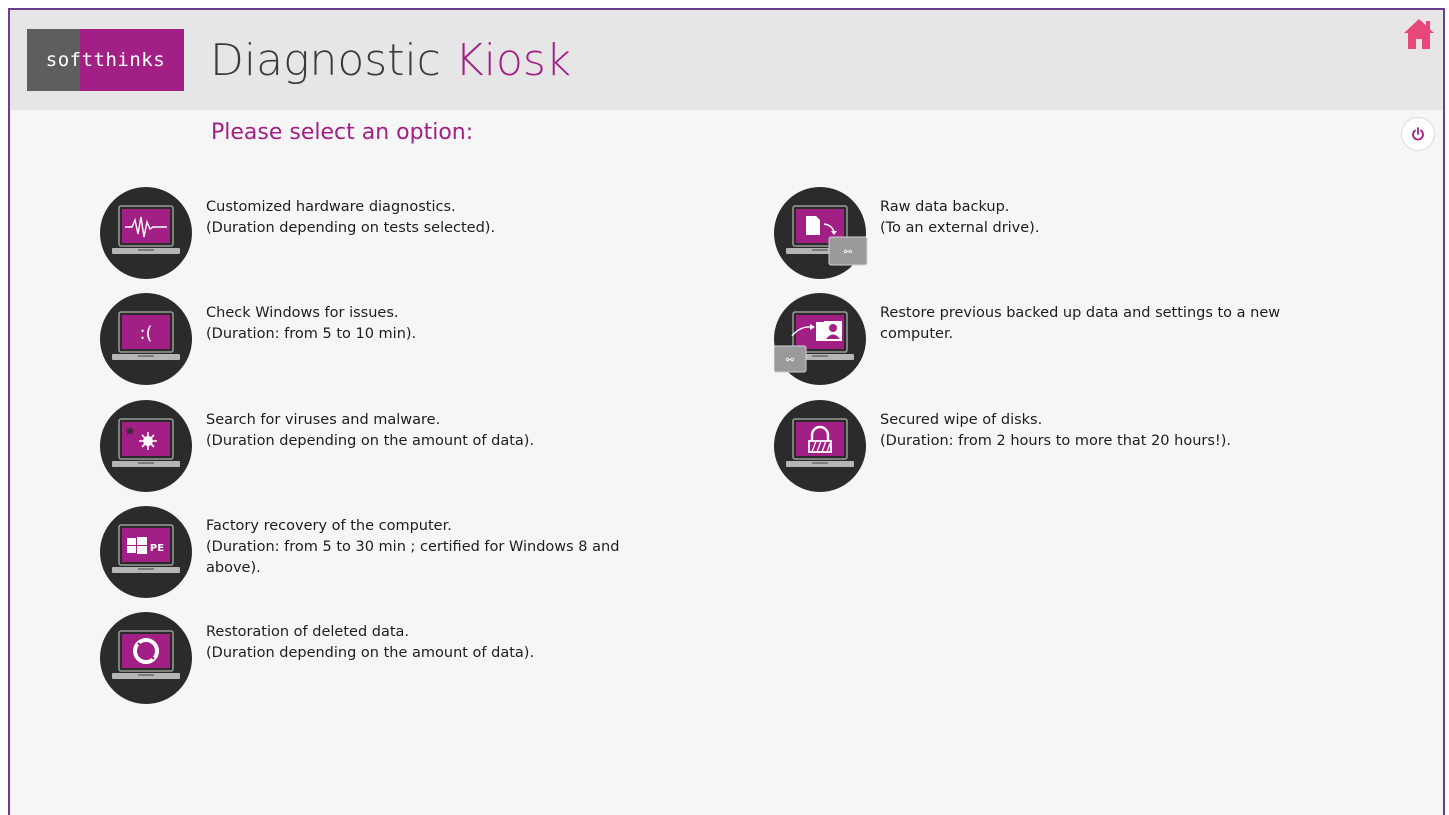  What do you see at coordinates (323, 420) in the screenshot?
I see `option-title: Search for viruses and malware.` at bounding box center [323, 420].